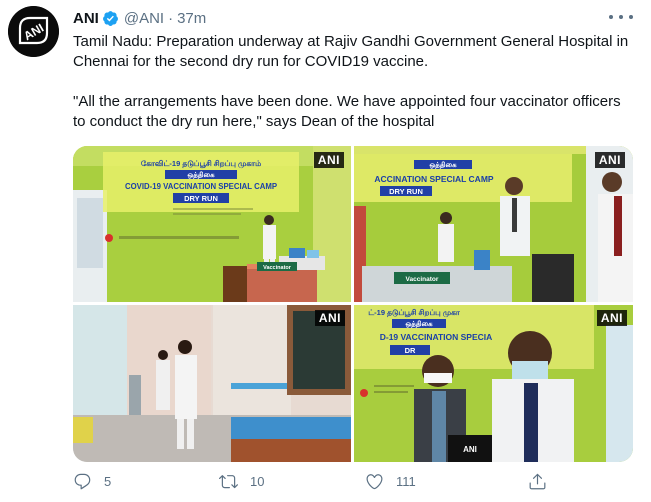 The height and width of the screenshot is (502, 651). I want to click on share-button, so click(537, 481).